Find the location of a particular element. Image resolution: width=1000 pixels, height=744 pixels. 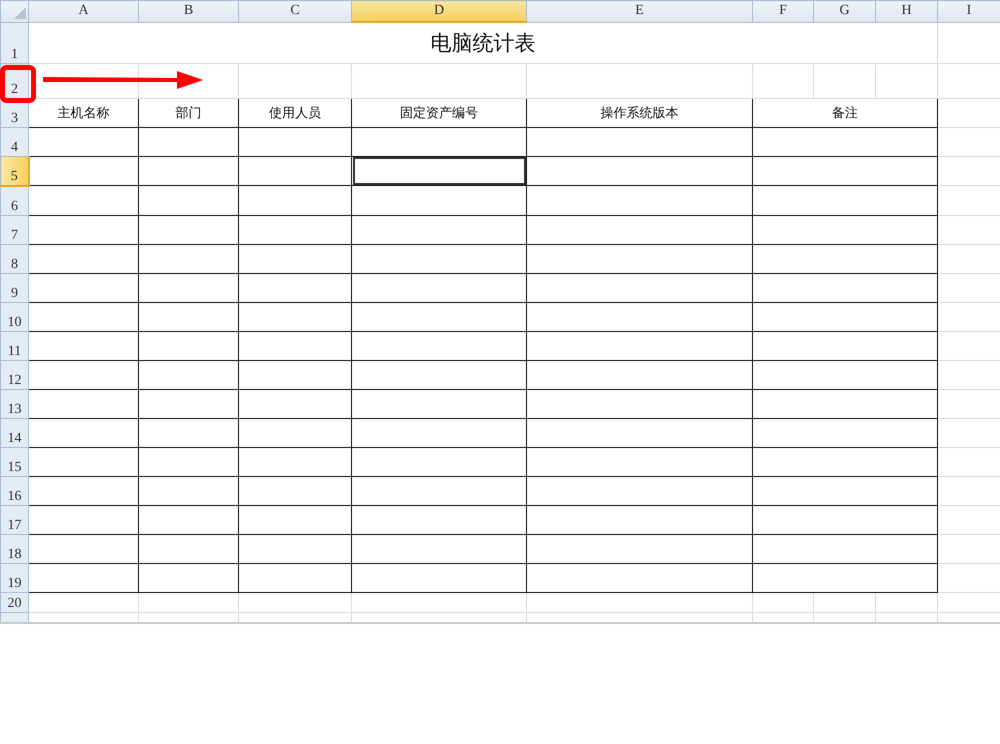

row-header: 10 is located at coordinates (14, 316).